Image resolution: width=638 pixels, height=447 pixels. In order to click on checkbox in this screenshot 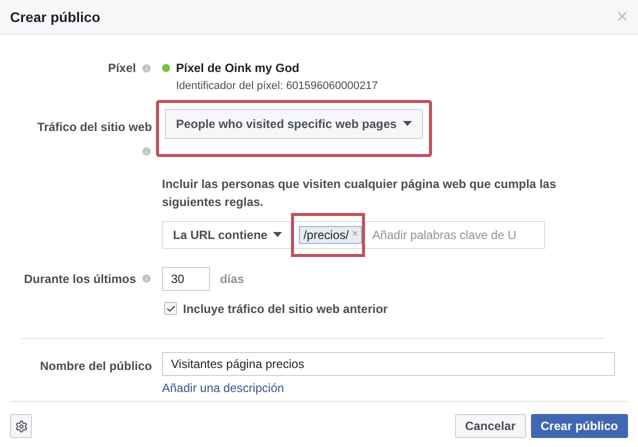, I will do `click(170, 308)`.